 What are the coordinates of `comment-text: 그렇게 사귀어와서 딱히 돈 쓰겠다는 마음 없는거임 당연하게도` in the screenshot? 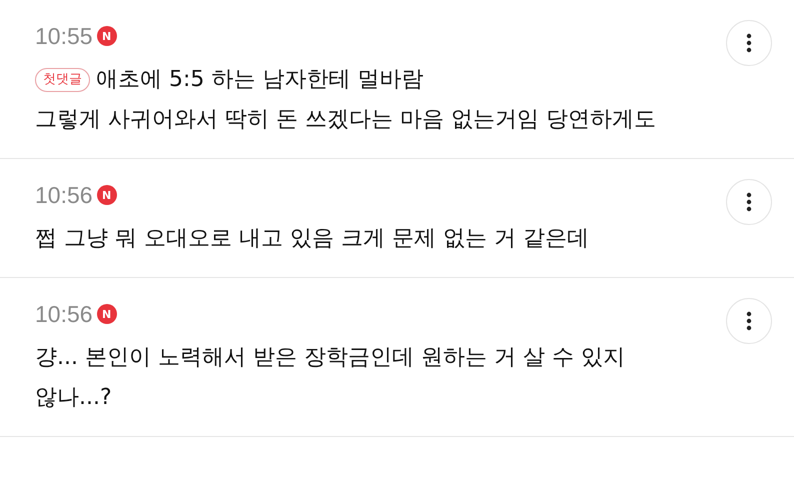 It's located at (345, 120).